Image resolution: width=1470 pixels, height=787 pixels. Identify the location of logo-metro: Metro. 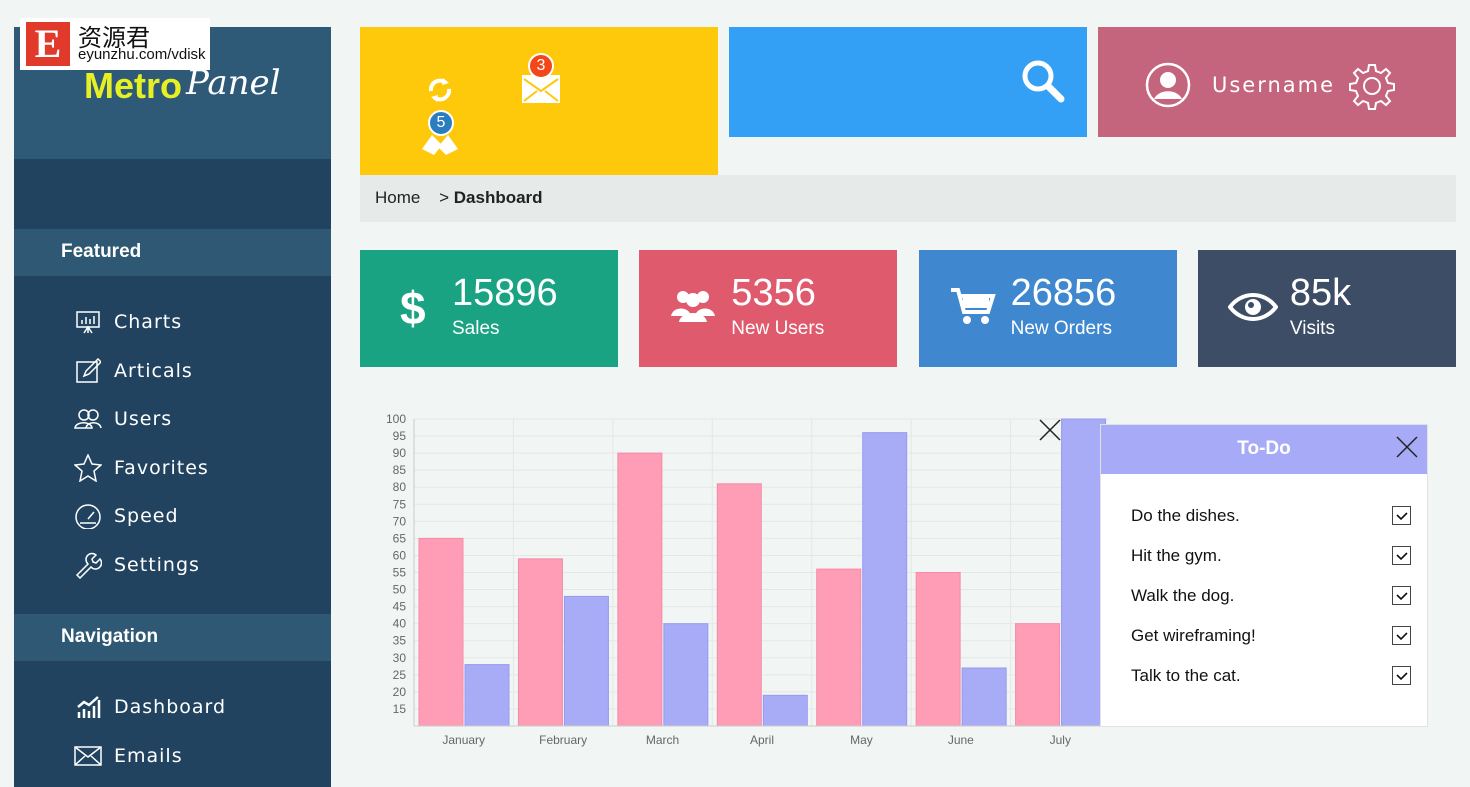
(133, 85).